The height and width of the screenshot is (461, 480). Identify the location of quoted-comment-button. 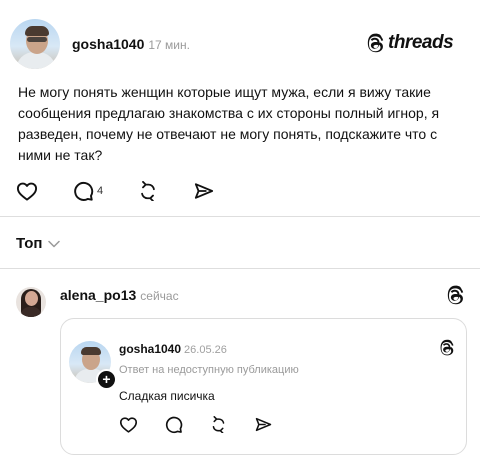
(173, 424).